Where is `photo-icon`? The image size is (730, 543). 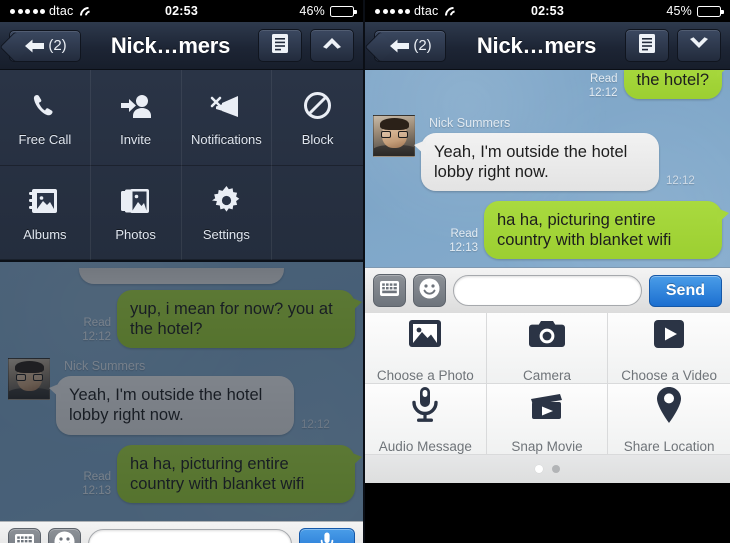 photo-icon is located at coordinates (425, 334).